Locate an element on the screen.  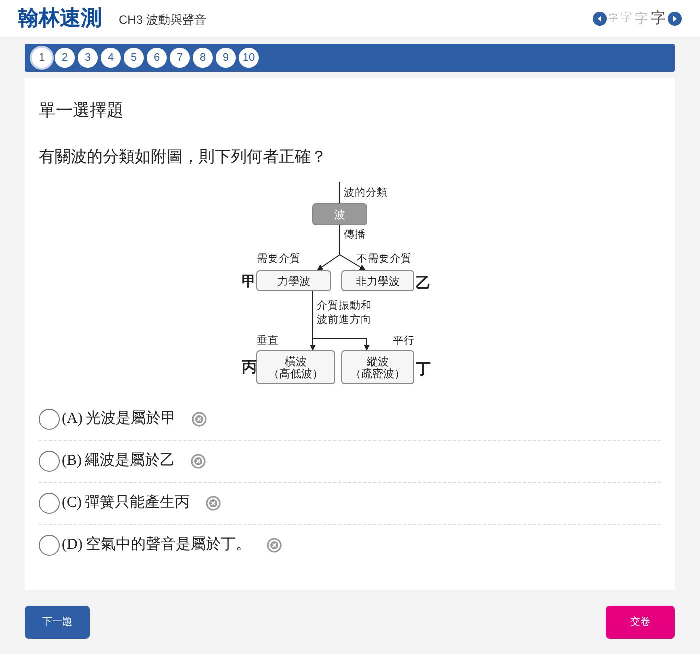
diagram-label: 波的分類 is located at coordinates (366, 192).